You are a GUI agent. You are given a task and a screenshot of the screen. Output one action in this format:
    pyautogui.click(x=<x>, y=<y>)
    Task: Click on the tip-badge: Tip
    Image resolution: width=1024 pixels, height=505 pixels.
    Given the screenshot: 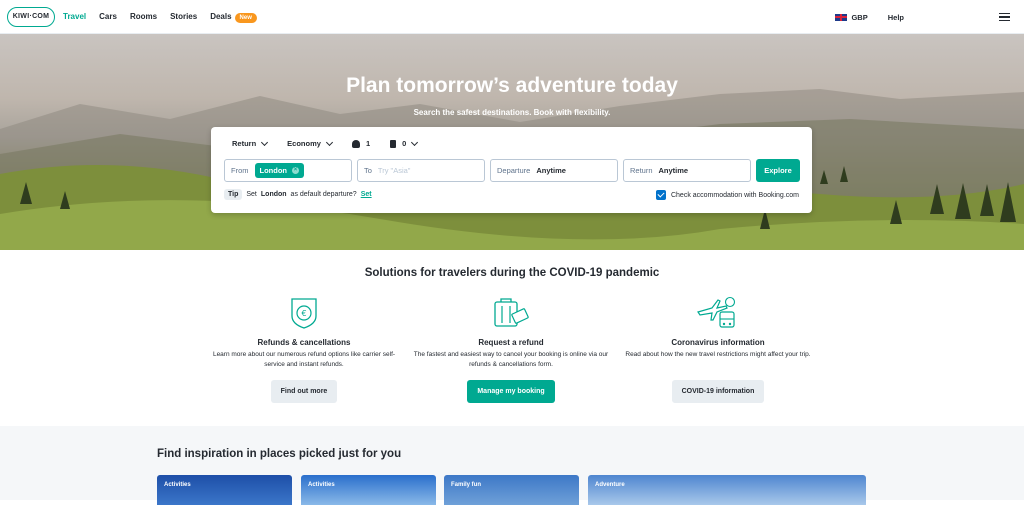 What is the action you would take?
    pyautogui.click(x=233, y=194)
    